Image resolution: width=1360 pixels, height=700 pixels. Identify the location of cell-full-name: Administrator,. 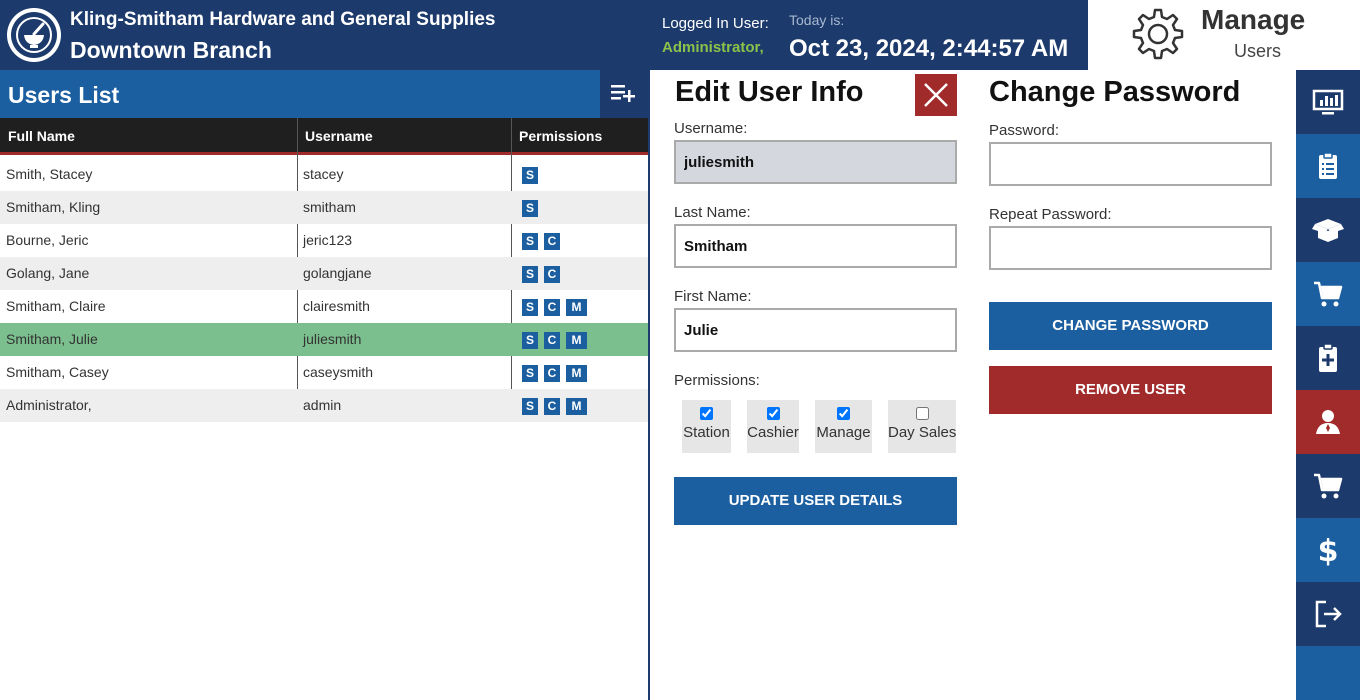
(49, 405).